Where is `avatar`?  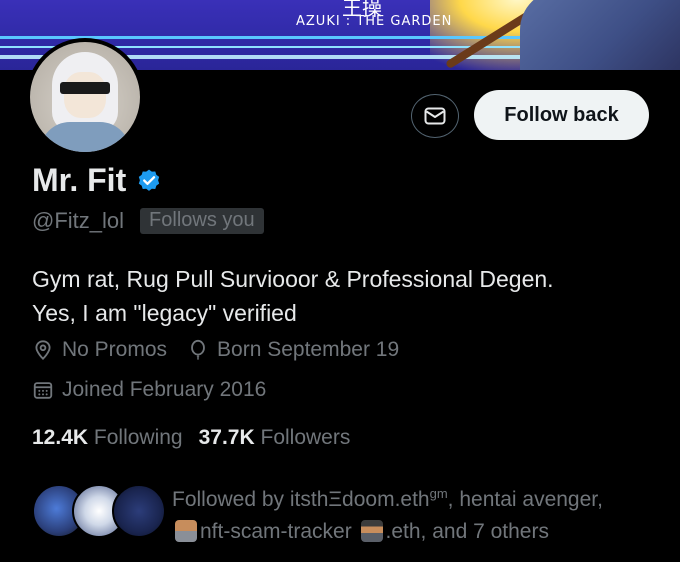
avatar is located at coordinates (85, 97).